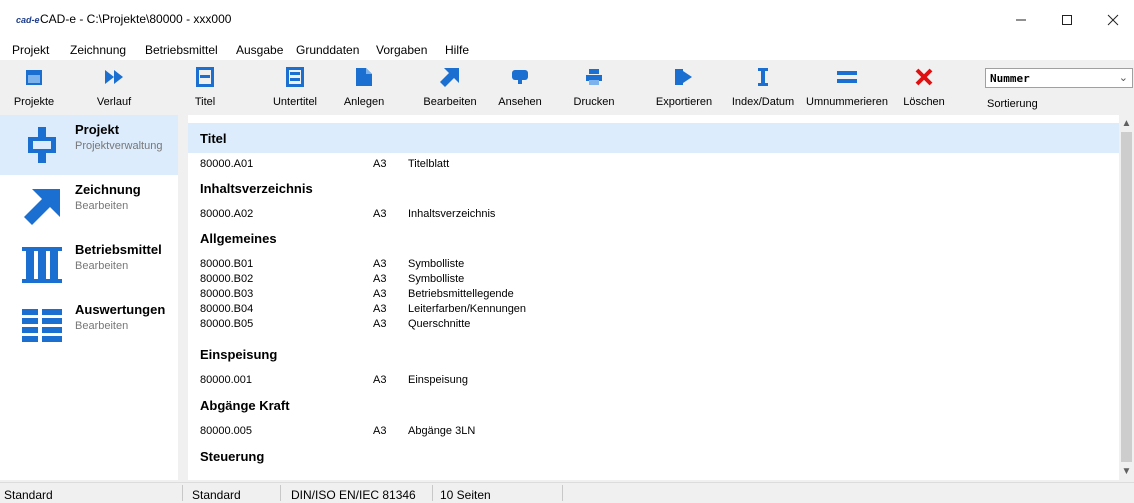  I want to click on index-icon, so click(763, 77).